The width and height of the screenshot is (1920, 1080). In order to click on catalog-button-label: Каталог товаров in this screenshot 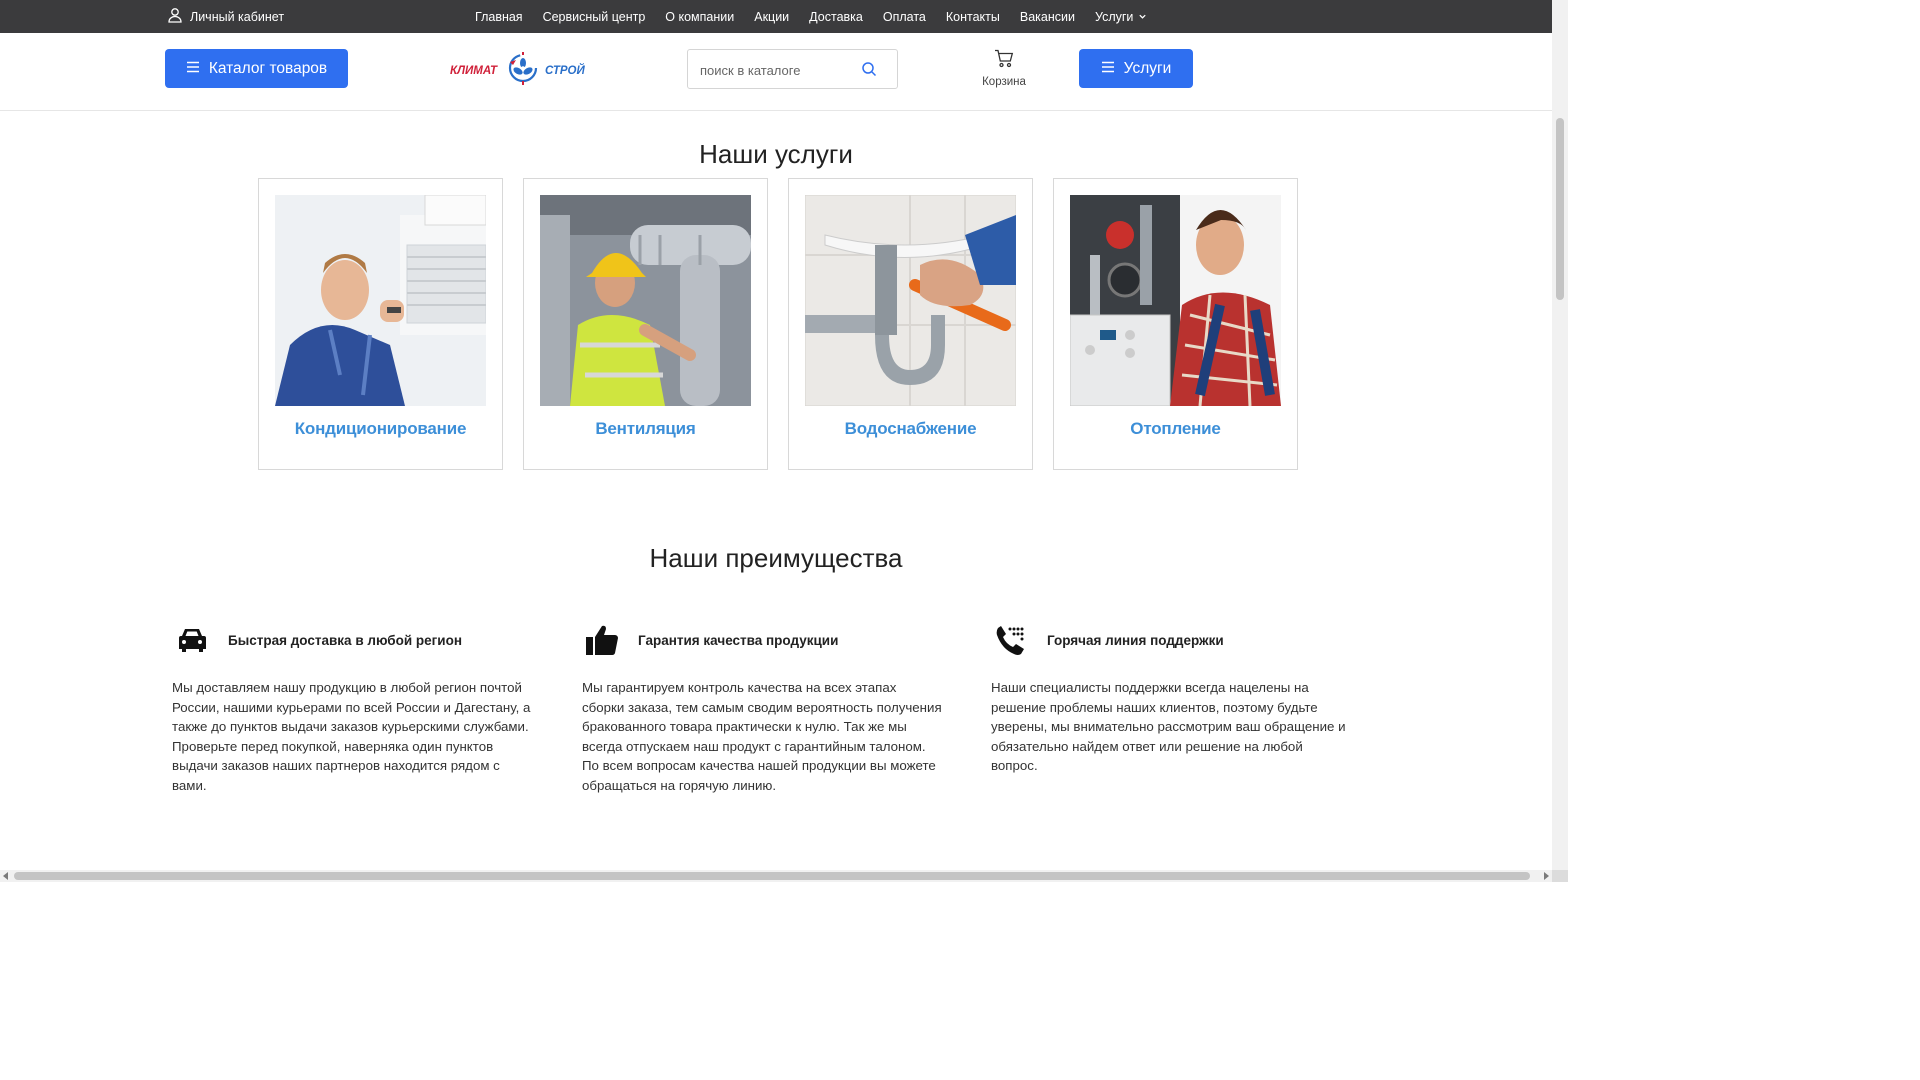, I will do `click(268, 68)`.